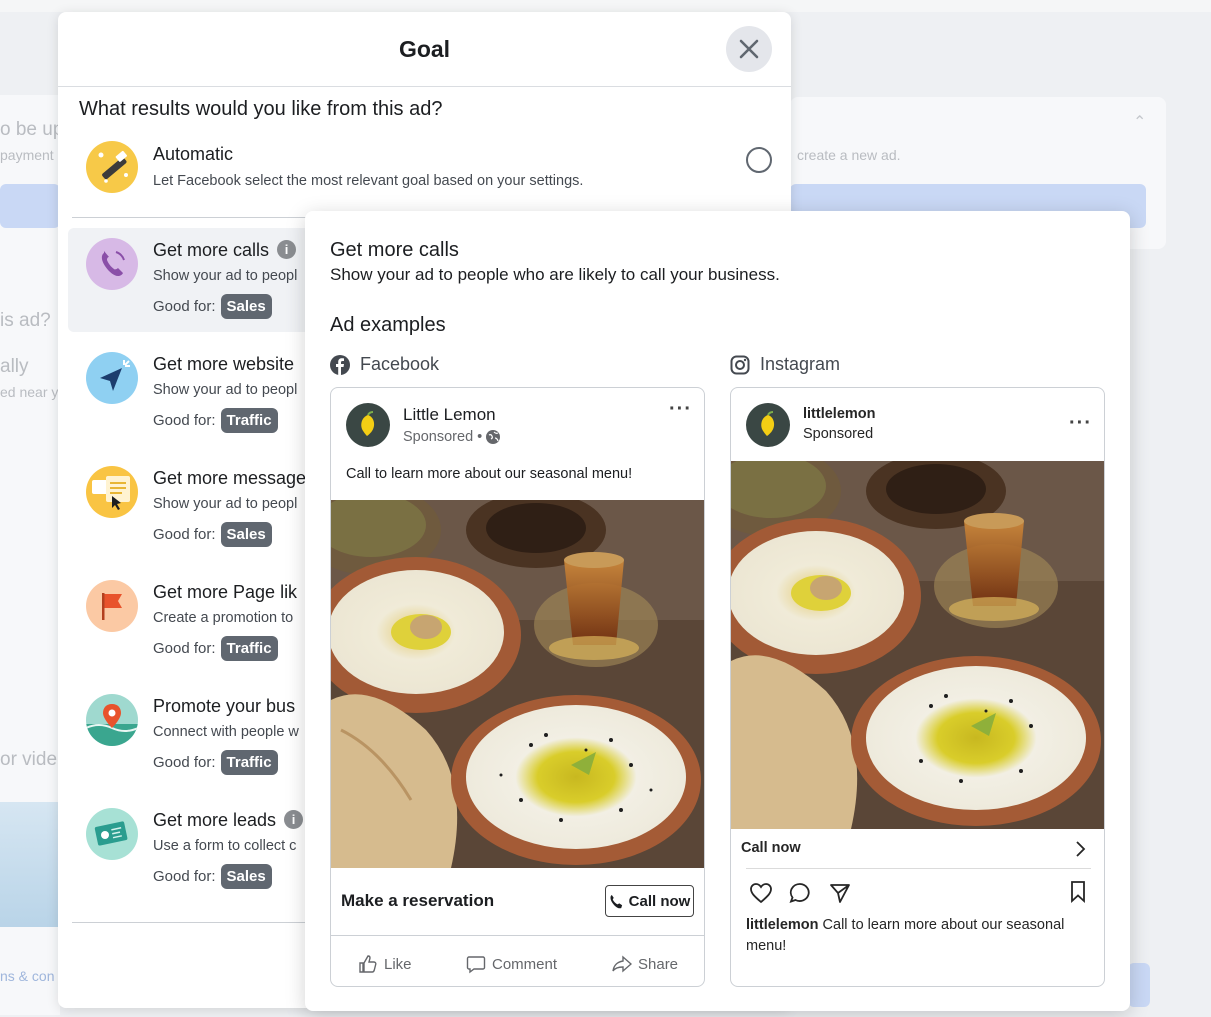 This screenshot has height=1017, width=1211. I want to click on share-button: Share, so click(645, 964).